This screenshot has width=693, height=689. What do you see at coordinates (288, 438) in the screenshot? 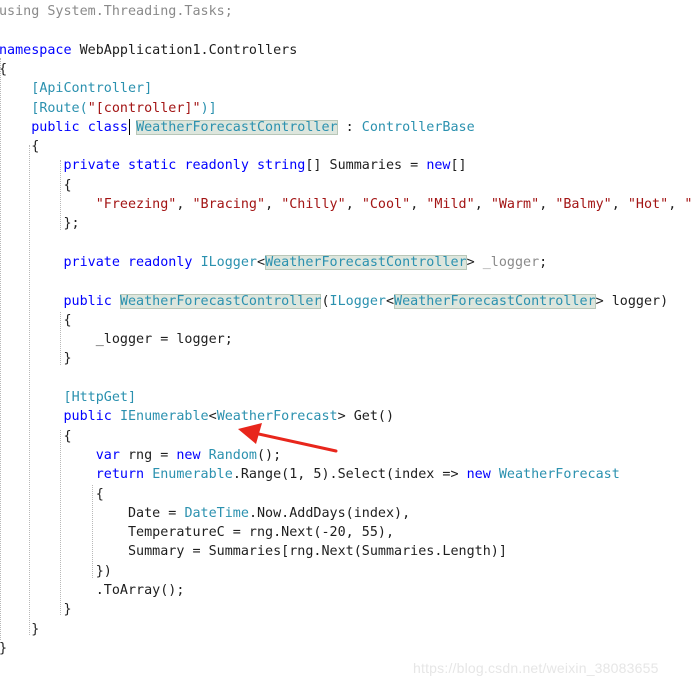
I see `red-arrow-annotation` at bounding box center [288, 438].